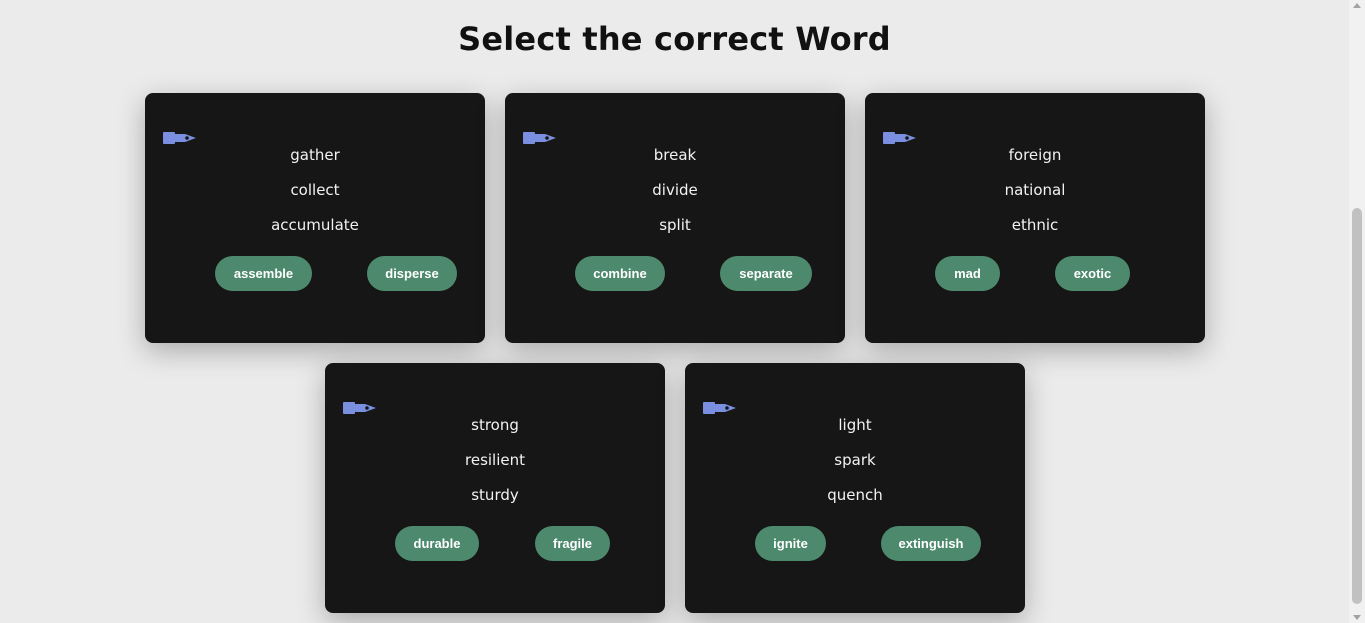 The height and width of the screenshot is (623, 1365). I want to click on word-item: light, so click(855, 425).